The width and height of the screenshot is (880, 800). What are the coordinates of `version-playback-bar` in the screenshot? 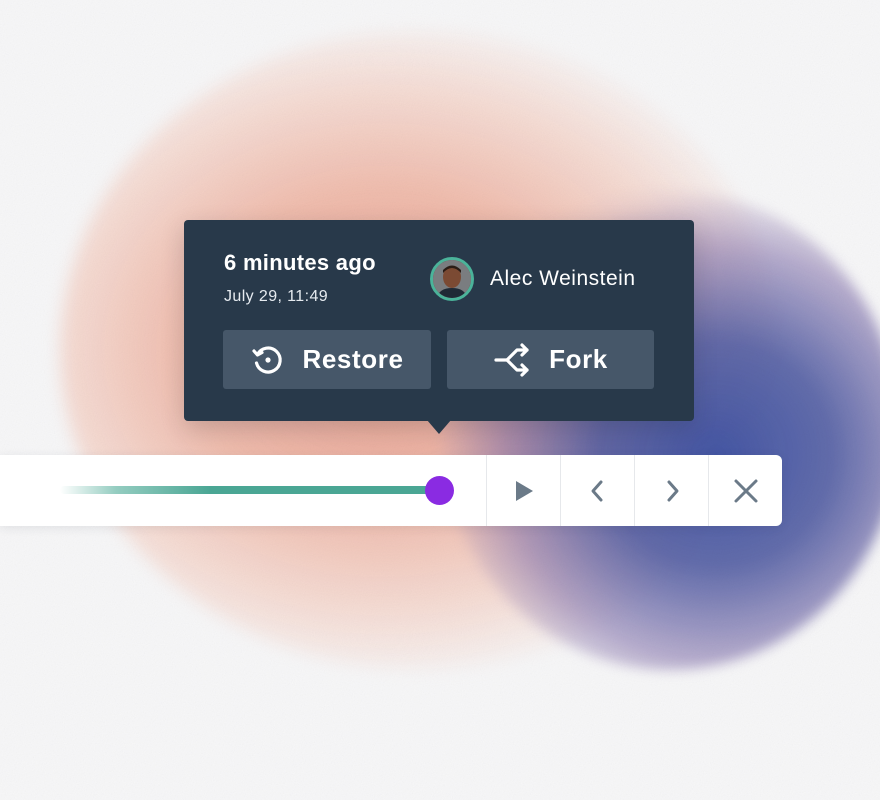 It's located at (391, 490).